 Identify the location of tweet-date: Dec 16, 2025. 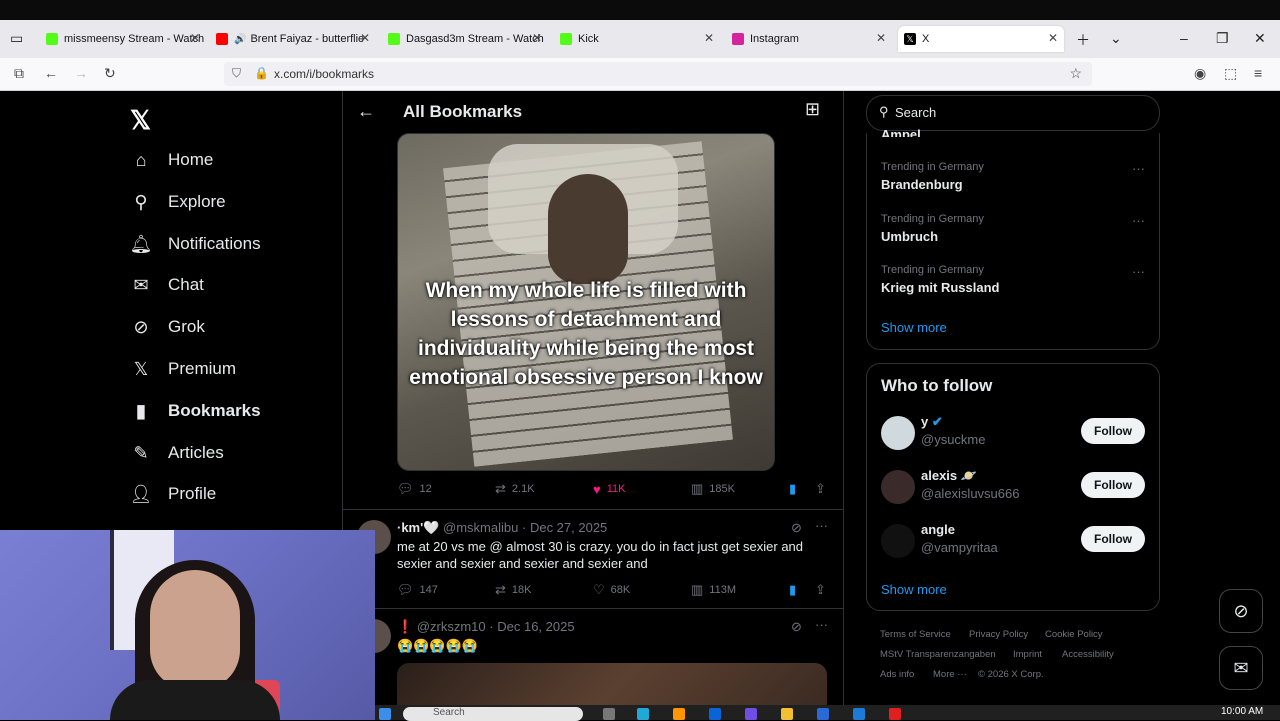
(535, 626).